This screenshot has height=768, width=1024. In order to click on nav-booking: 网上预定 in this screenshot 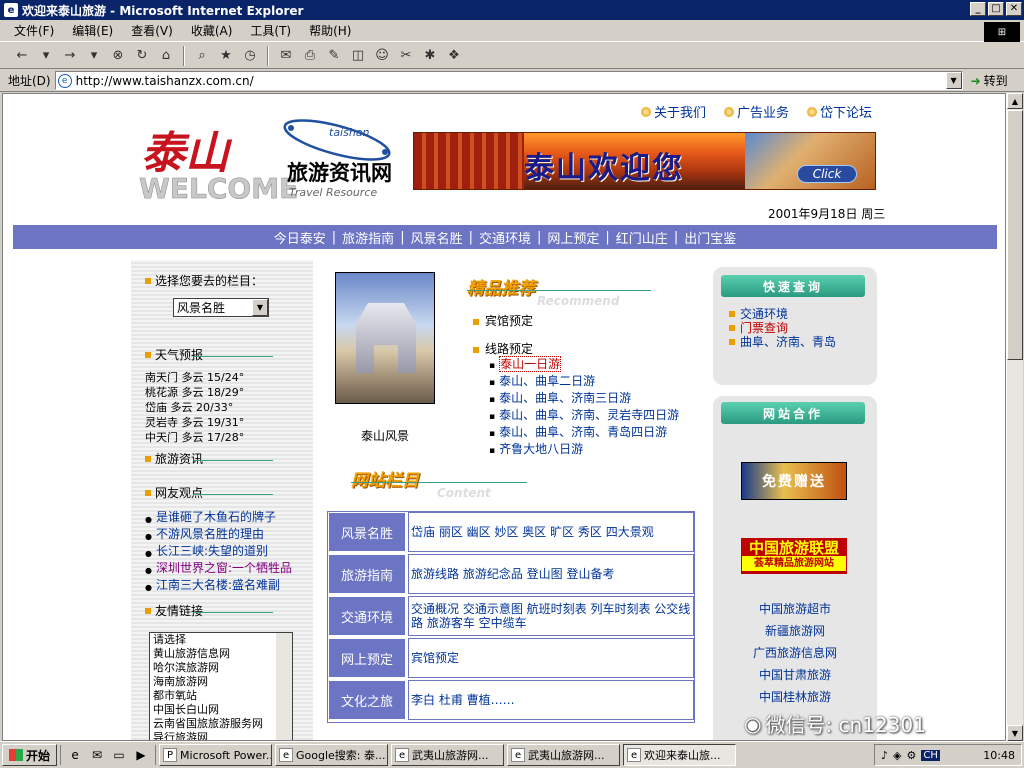, I will do `click(573, 237)`.